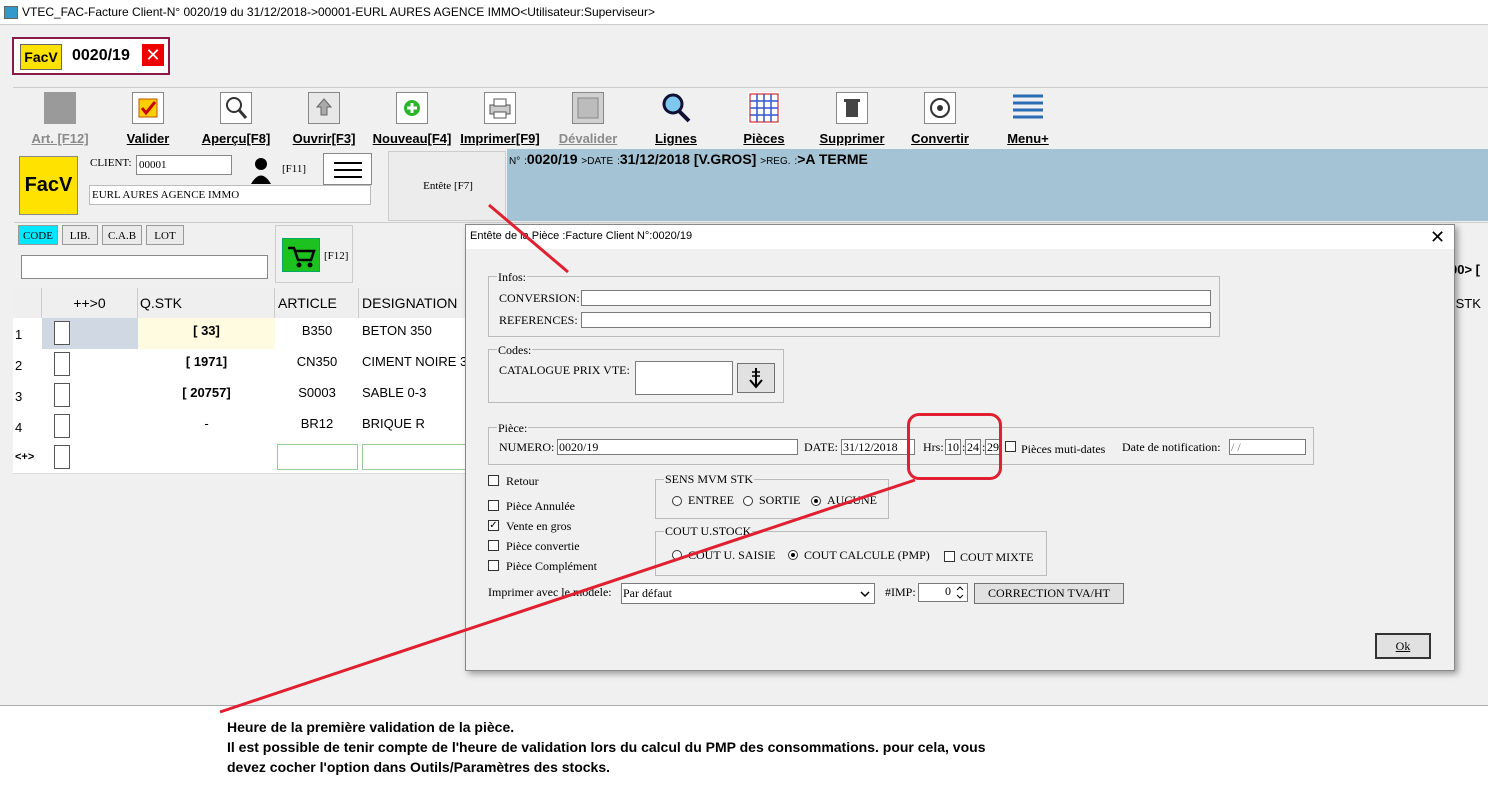 This screenshot has width=1488, height=791. Describe the element at coordinates (567, 596) in the screenshot. I see `annotation-line-hours` at that location.